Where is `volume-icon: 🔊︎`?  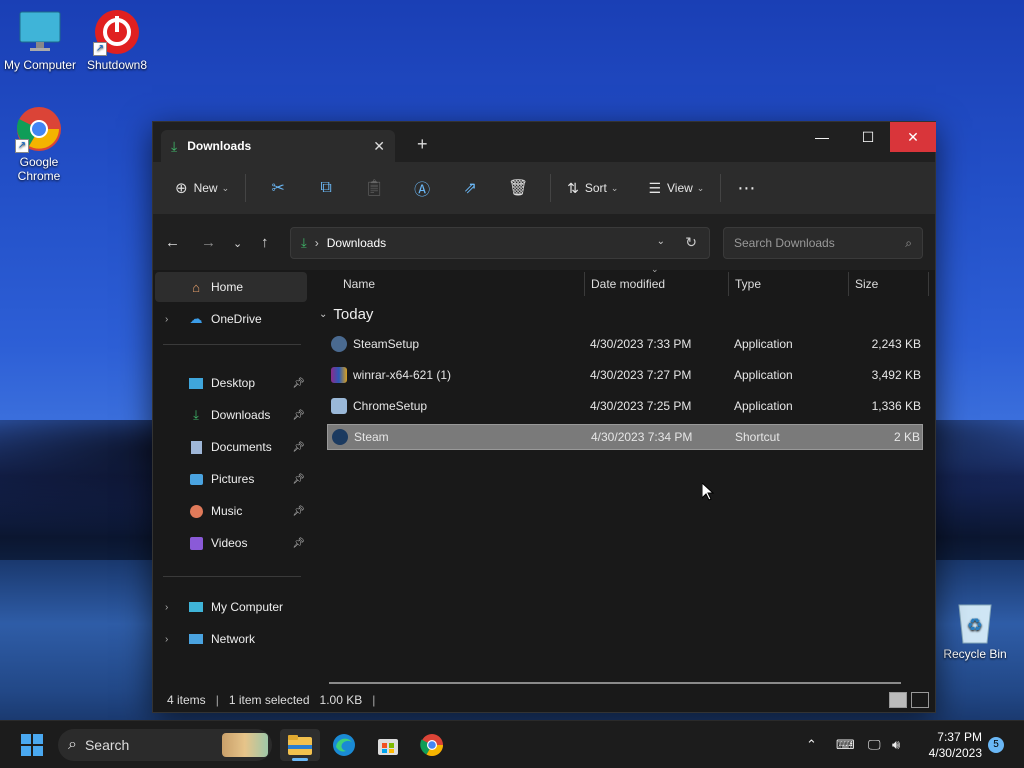 volume-icon: 🔊︎ is located at coordinates (896, 745).